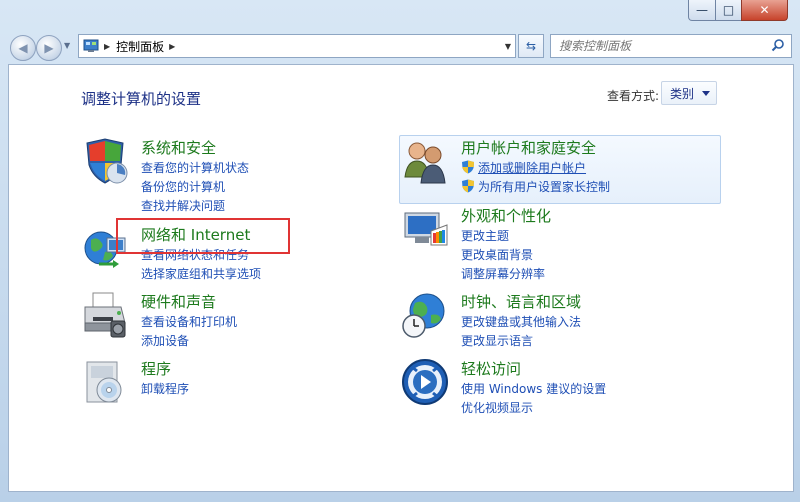  I want to click on category-title: 外观和个性化, so click(506, 215).